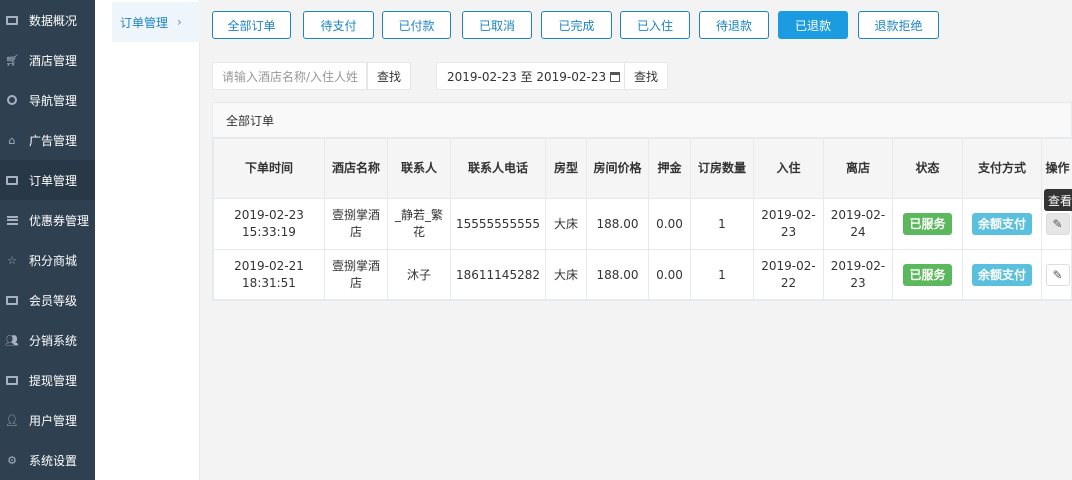 The width and height of the screenshot is (1072, 480). What do you see at coordinates (12, 260) in the screenshot?
I see `star-icon: ☆` at bounding box center [12, 260].